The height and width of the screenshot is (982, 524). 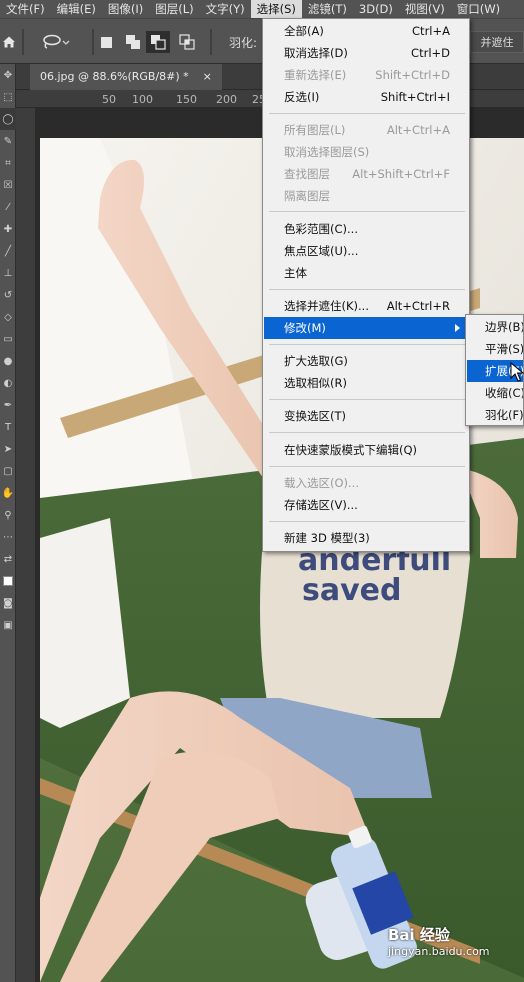 What do you see at coordinates (307, 196) in the screenshot?
I see `menu-item-label: 隔离图层` at bounding box center [307, 196].